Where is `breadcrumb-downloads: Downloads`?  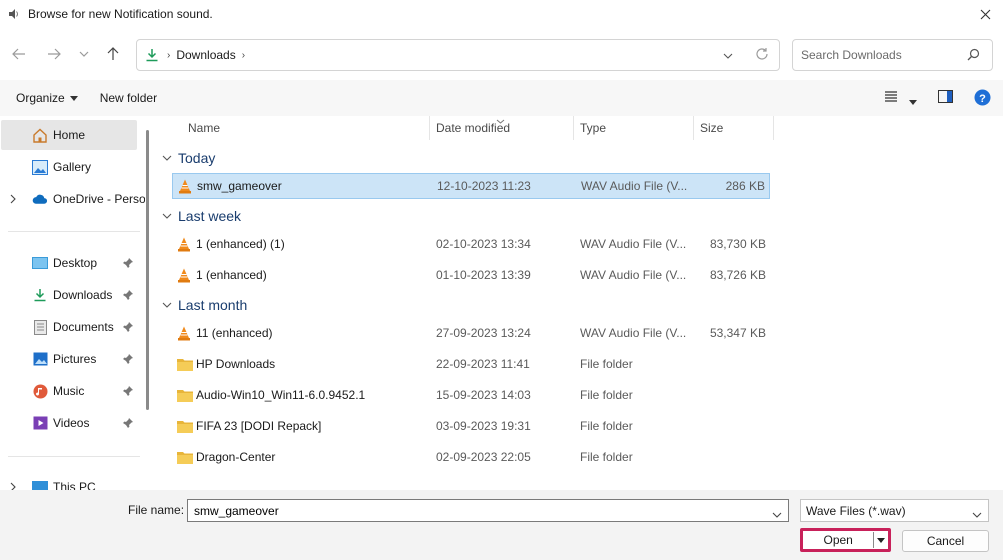 breadcrumb-downloads: Downloads is located at coordinates (205, 55).